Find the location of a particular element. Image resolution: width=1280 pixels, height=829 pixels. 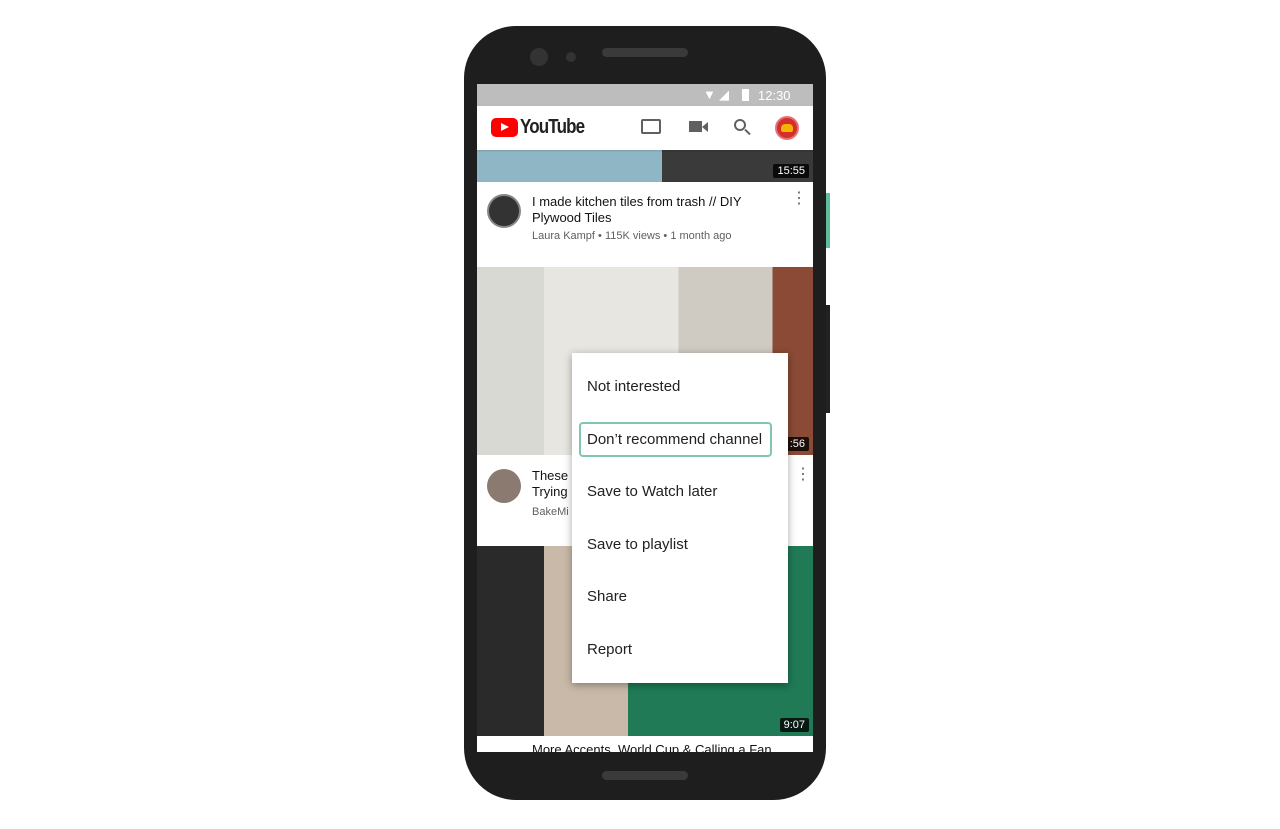

front-camera is located at coordinates (539, 57).